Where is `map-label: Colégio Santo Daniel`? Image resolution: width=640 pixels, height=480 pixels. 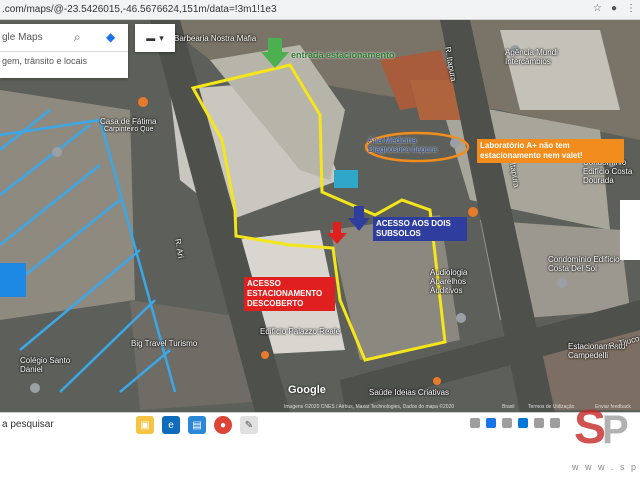
map-label: Colégio Santo Daniel is located at coordinates (50, 365).